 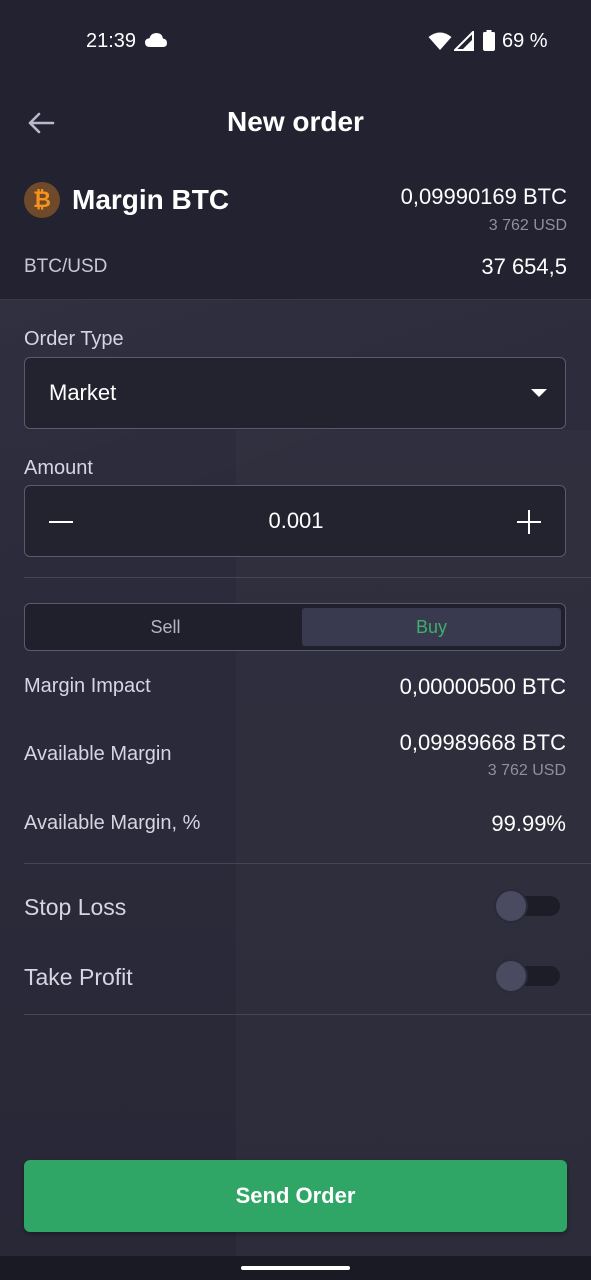 I want to click on amount-input, so click(x=296, y=521).